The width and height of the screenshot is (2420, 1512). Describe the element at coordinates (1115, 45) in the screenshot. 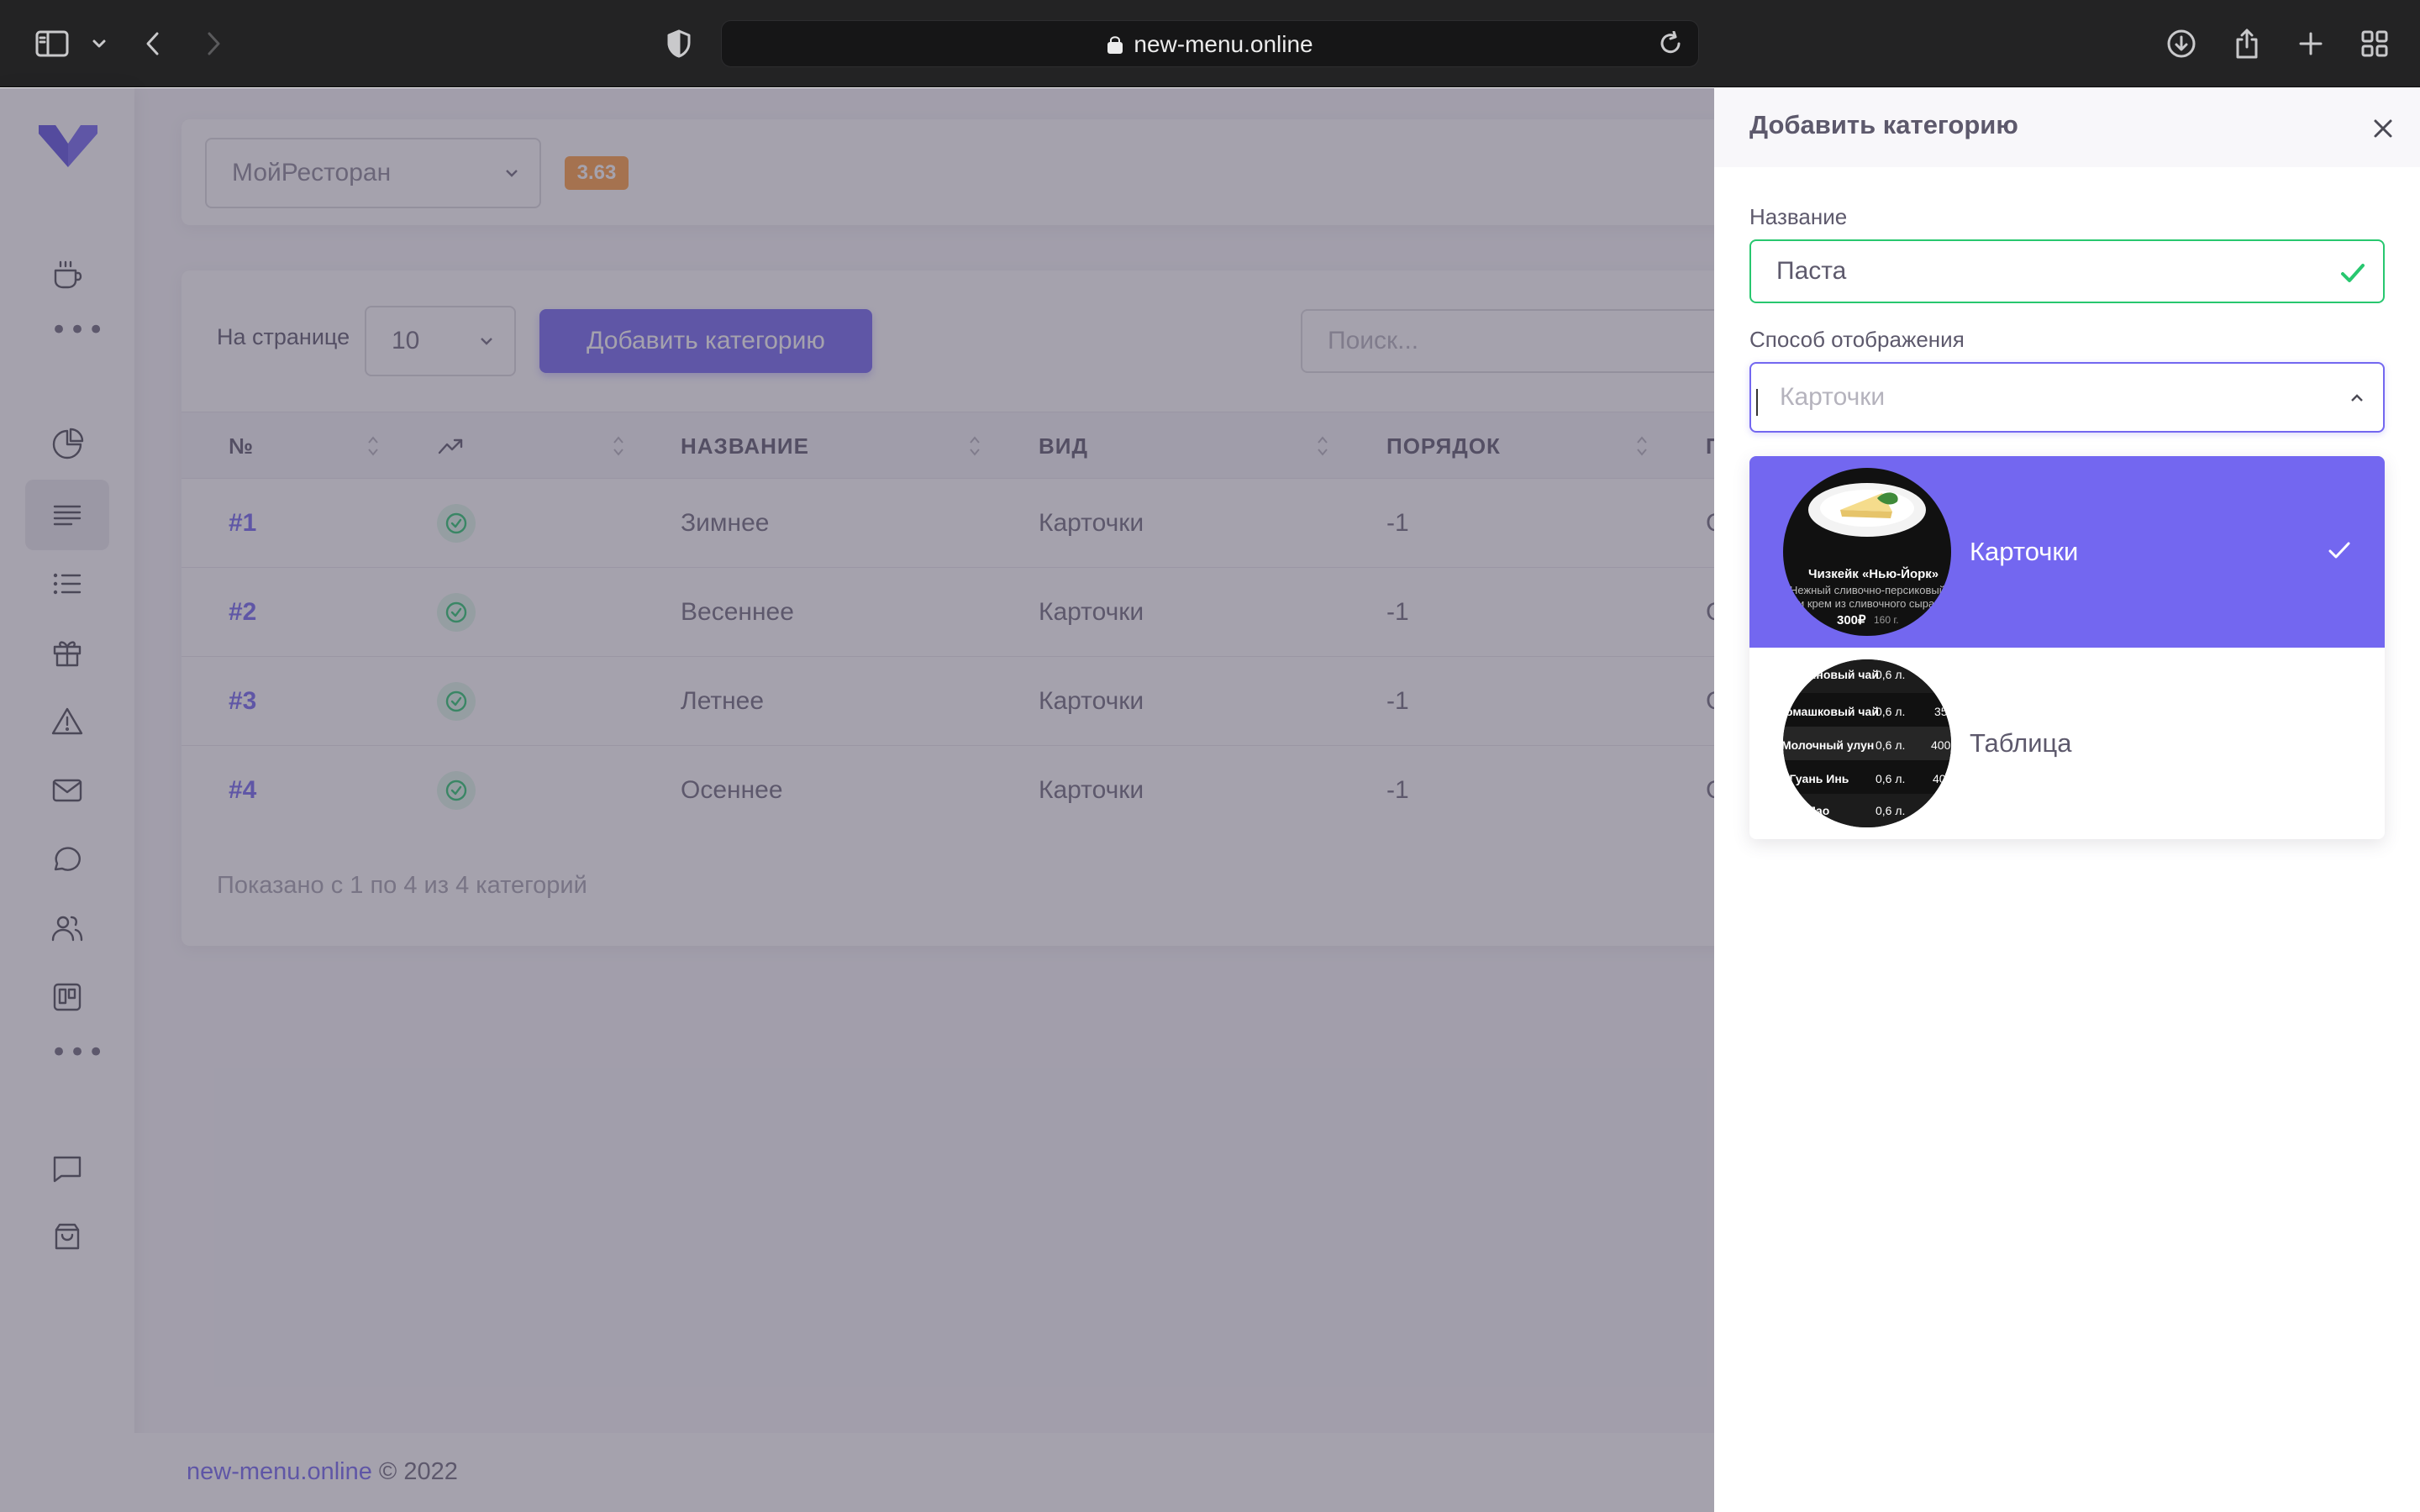

I see `lock-icon` at that location.